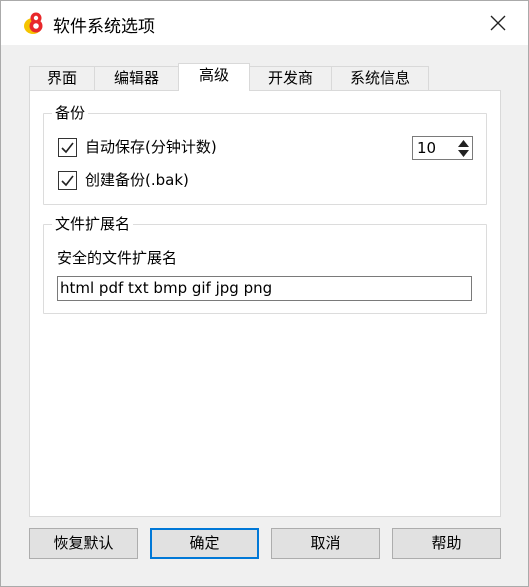 The width and height of the screenshot is (529, 587). I want to click on create-backup-label: 创建备份(.bak), so click(137, 180).